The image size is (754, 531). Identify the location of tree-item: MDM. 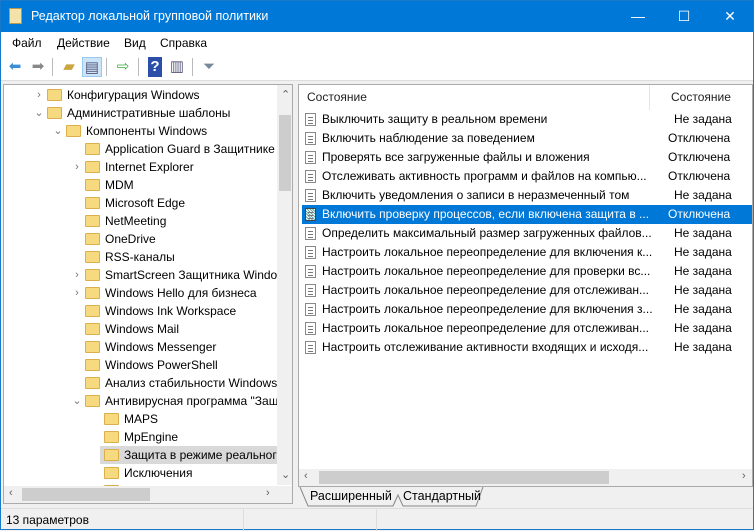
(140, 185).